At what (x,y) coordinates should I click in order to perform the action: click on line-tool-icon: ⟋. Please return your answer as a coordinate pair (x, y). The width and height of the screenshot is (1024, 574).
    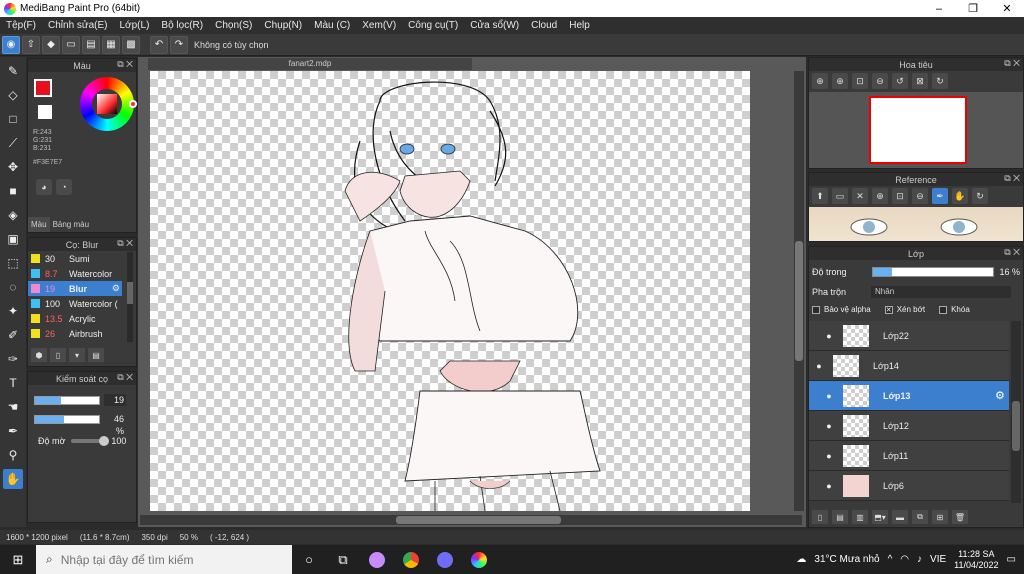
    Looking at the image, I should click on (13, 143).